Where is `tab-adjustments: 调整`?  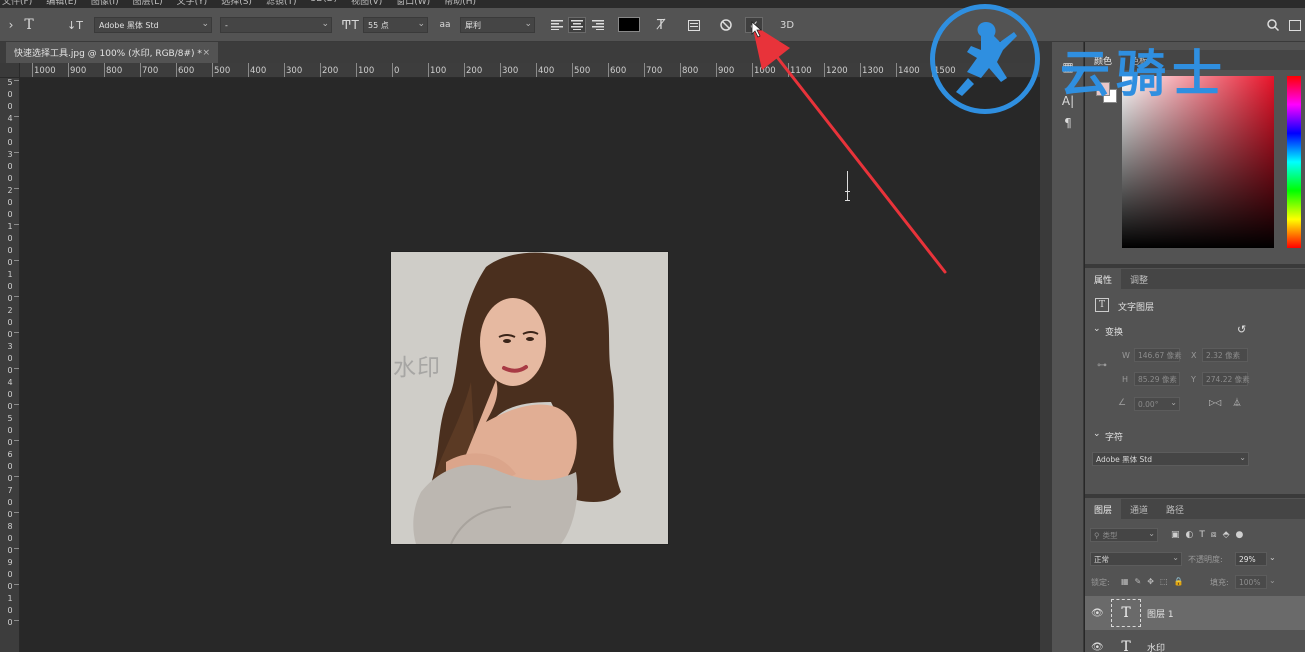
tab-adjustments: 调整 is located at coordinates (1139, 279).